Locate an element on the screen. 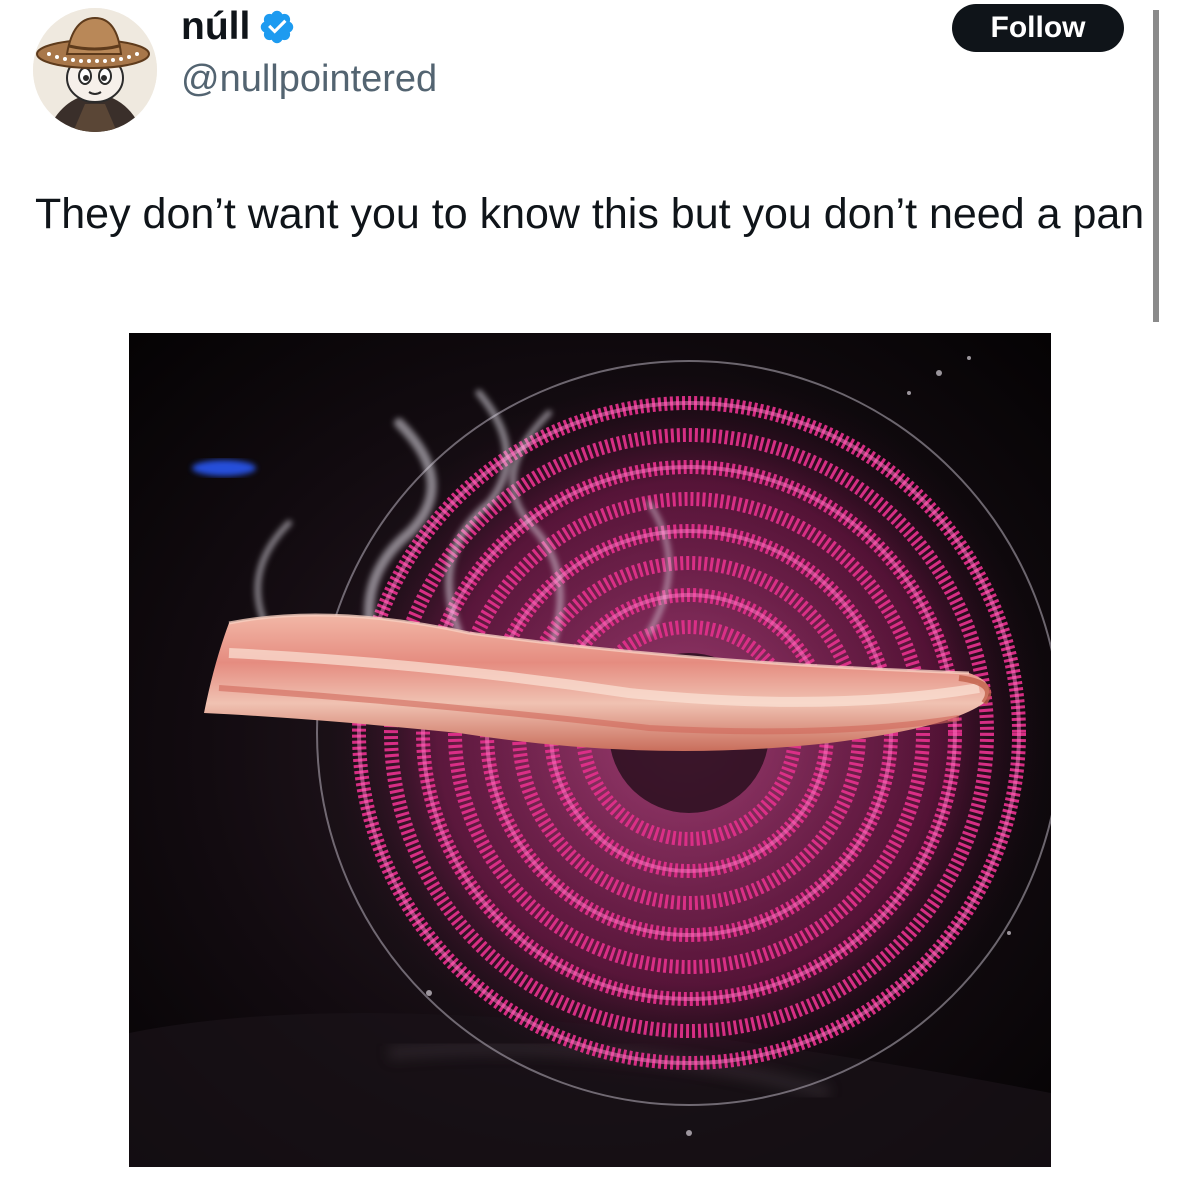 The width and height of the screenshot is (1179, 1178). scrollbar is located at coordinates (1156, 166).